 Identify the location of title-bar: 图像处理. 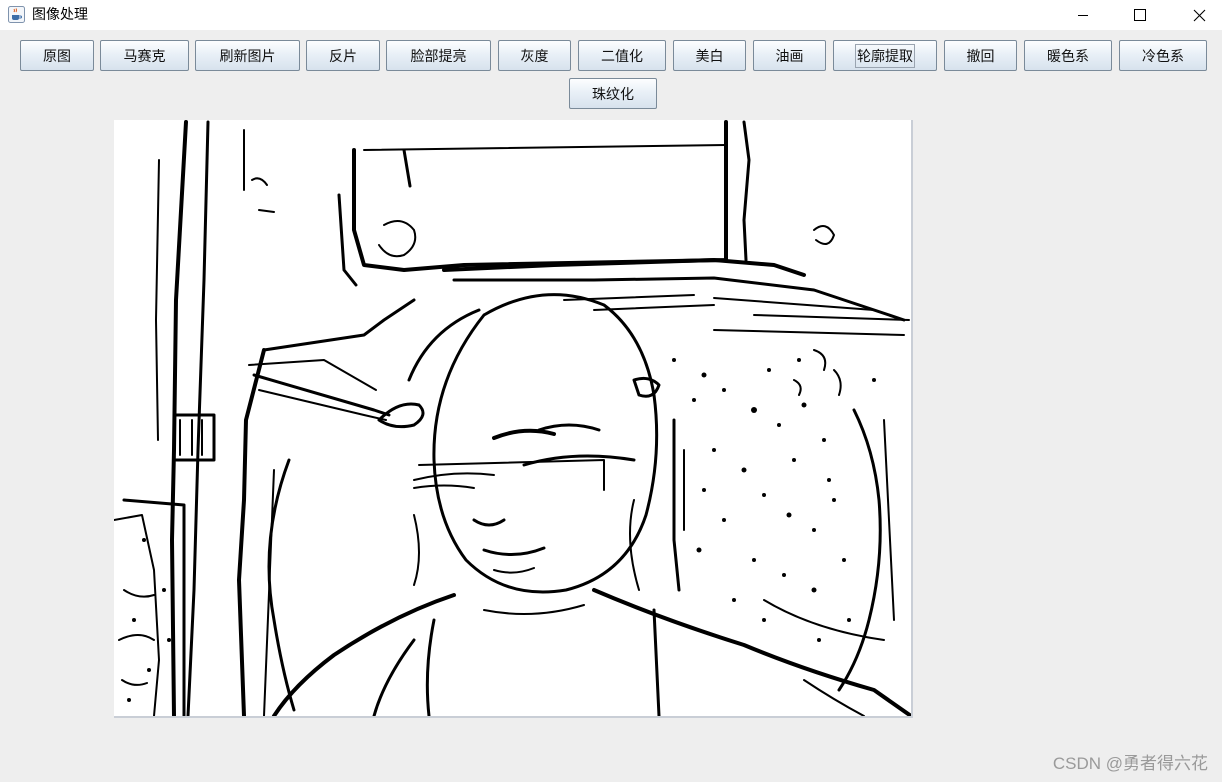
(611, 15).